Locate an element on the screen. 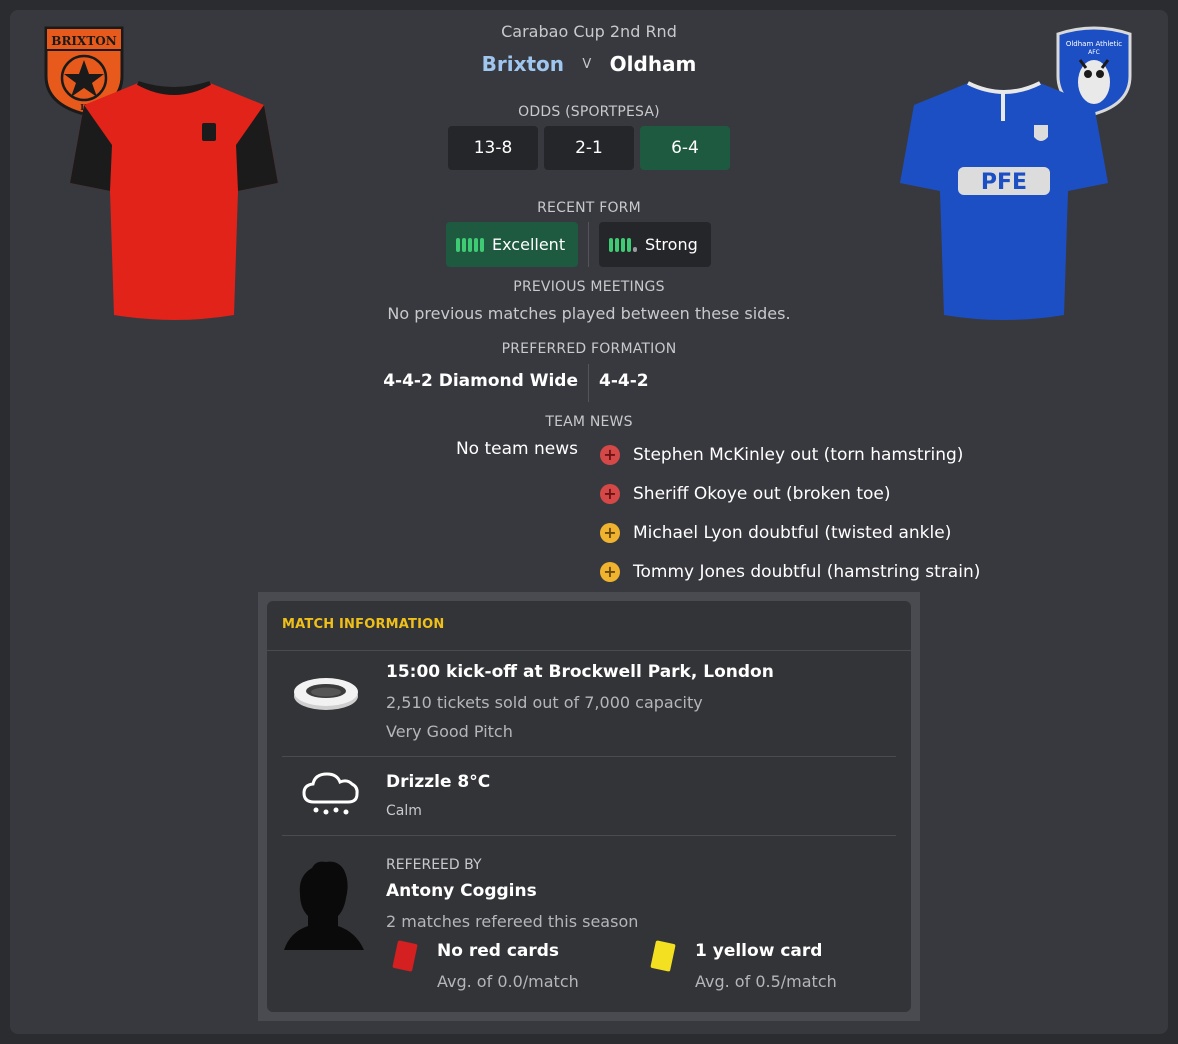 This screenshot has height=1044, width=1178. competition-title: Carabao Cup 2nd Rnd is located at coordinates (589, 31).